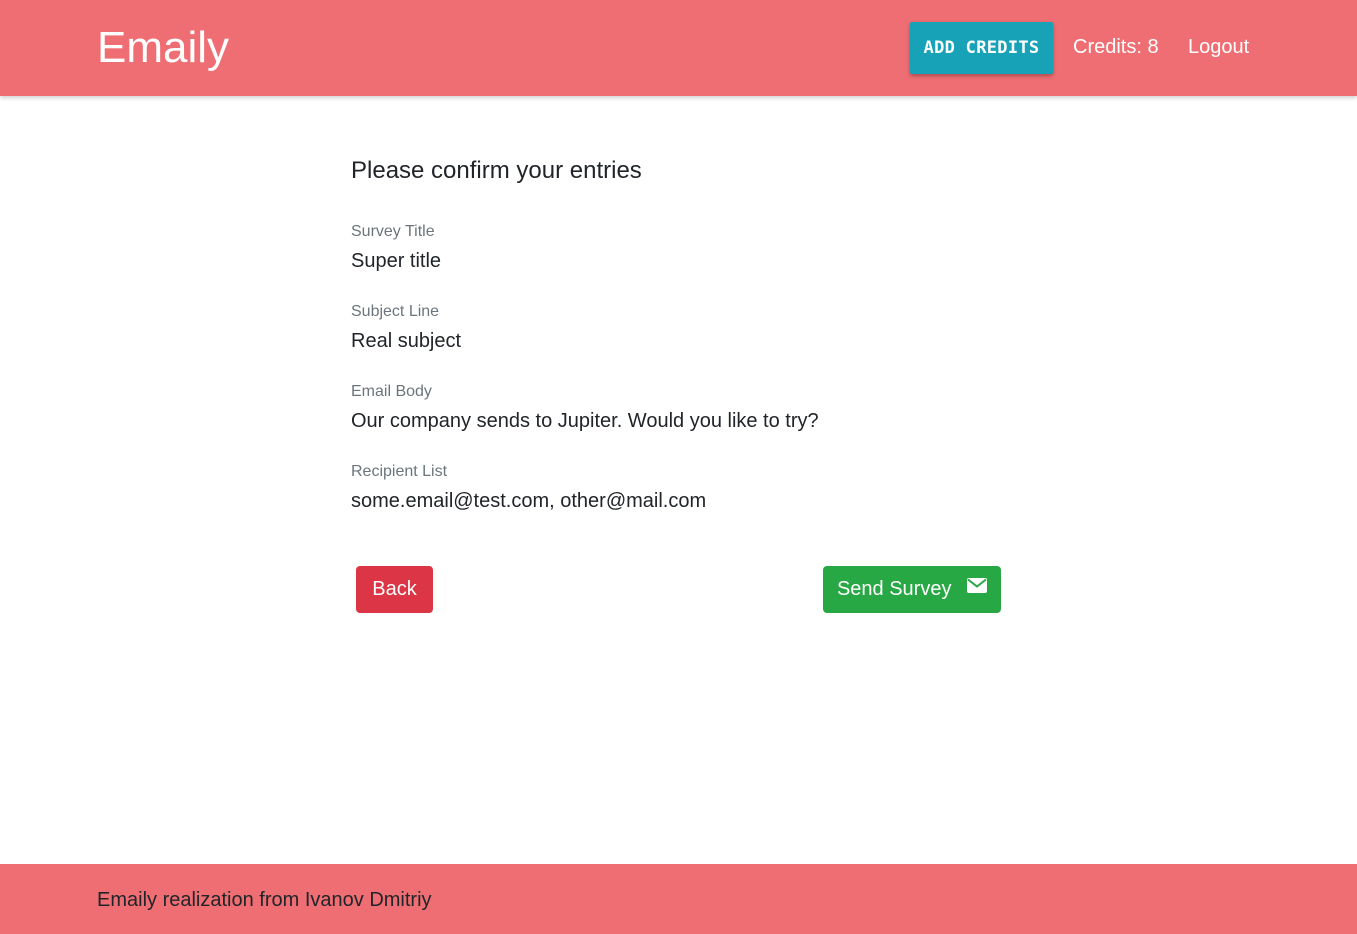 This screenshot has height=934, width=1357. Describe the element at coordinates (678, 899) in the screenshot. I see `footer: Emaily realization from Ivanov Dmitriy` at that location.